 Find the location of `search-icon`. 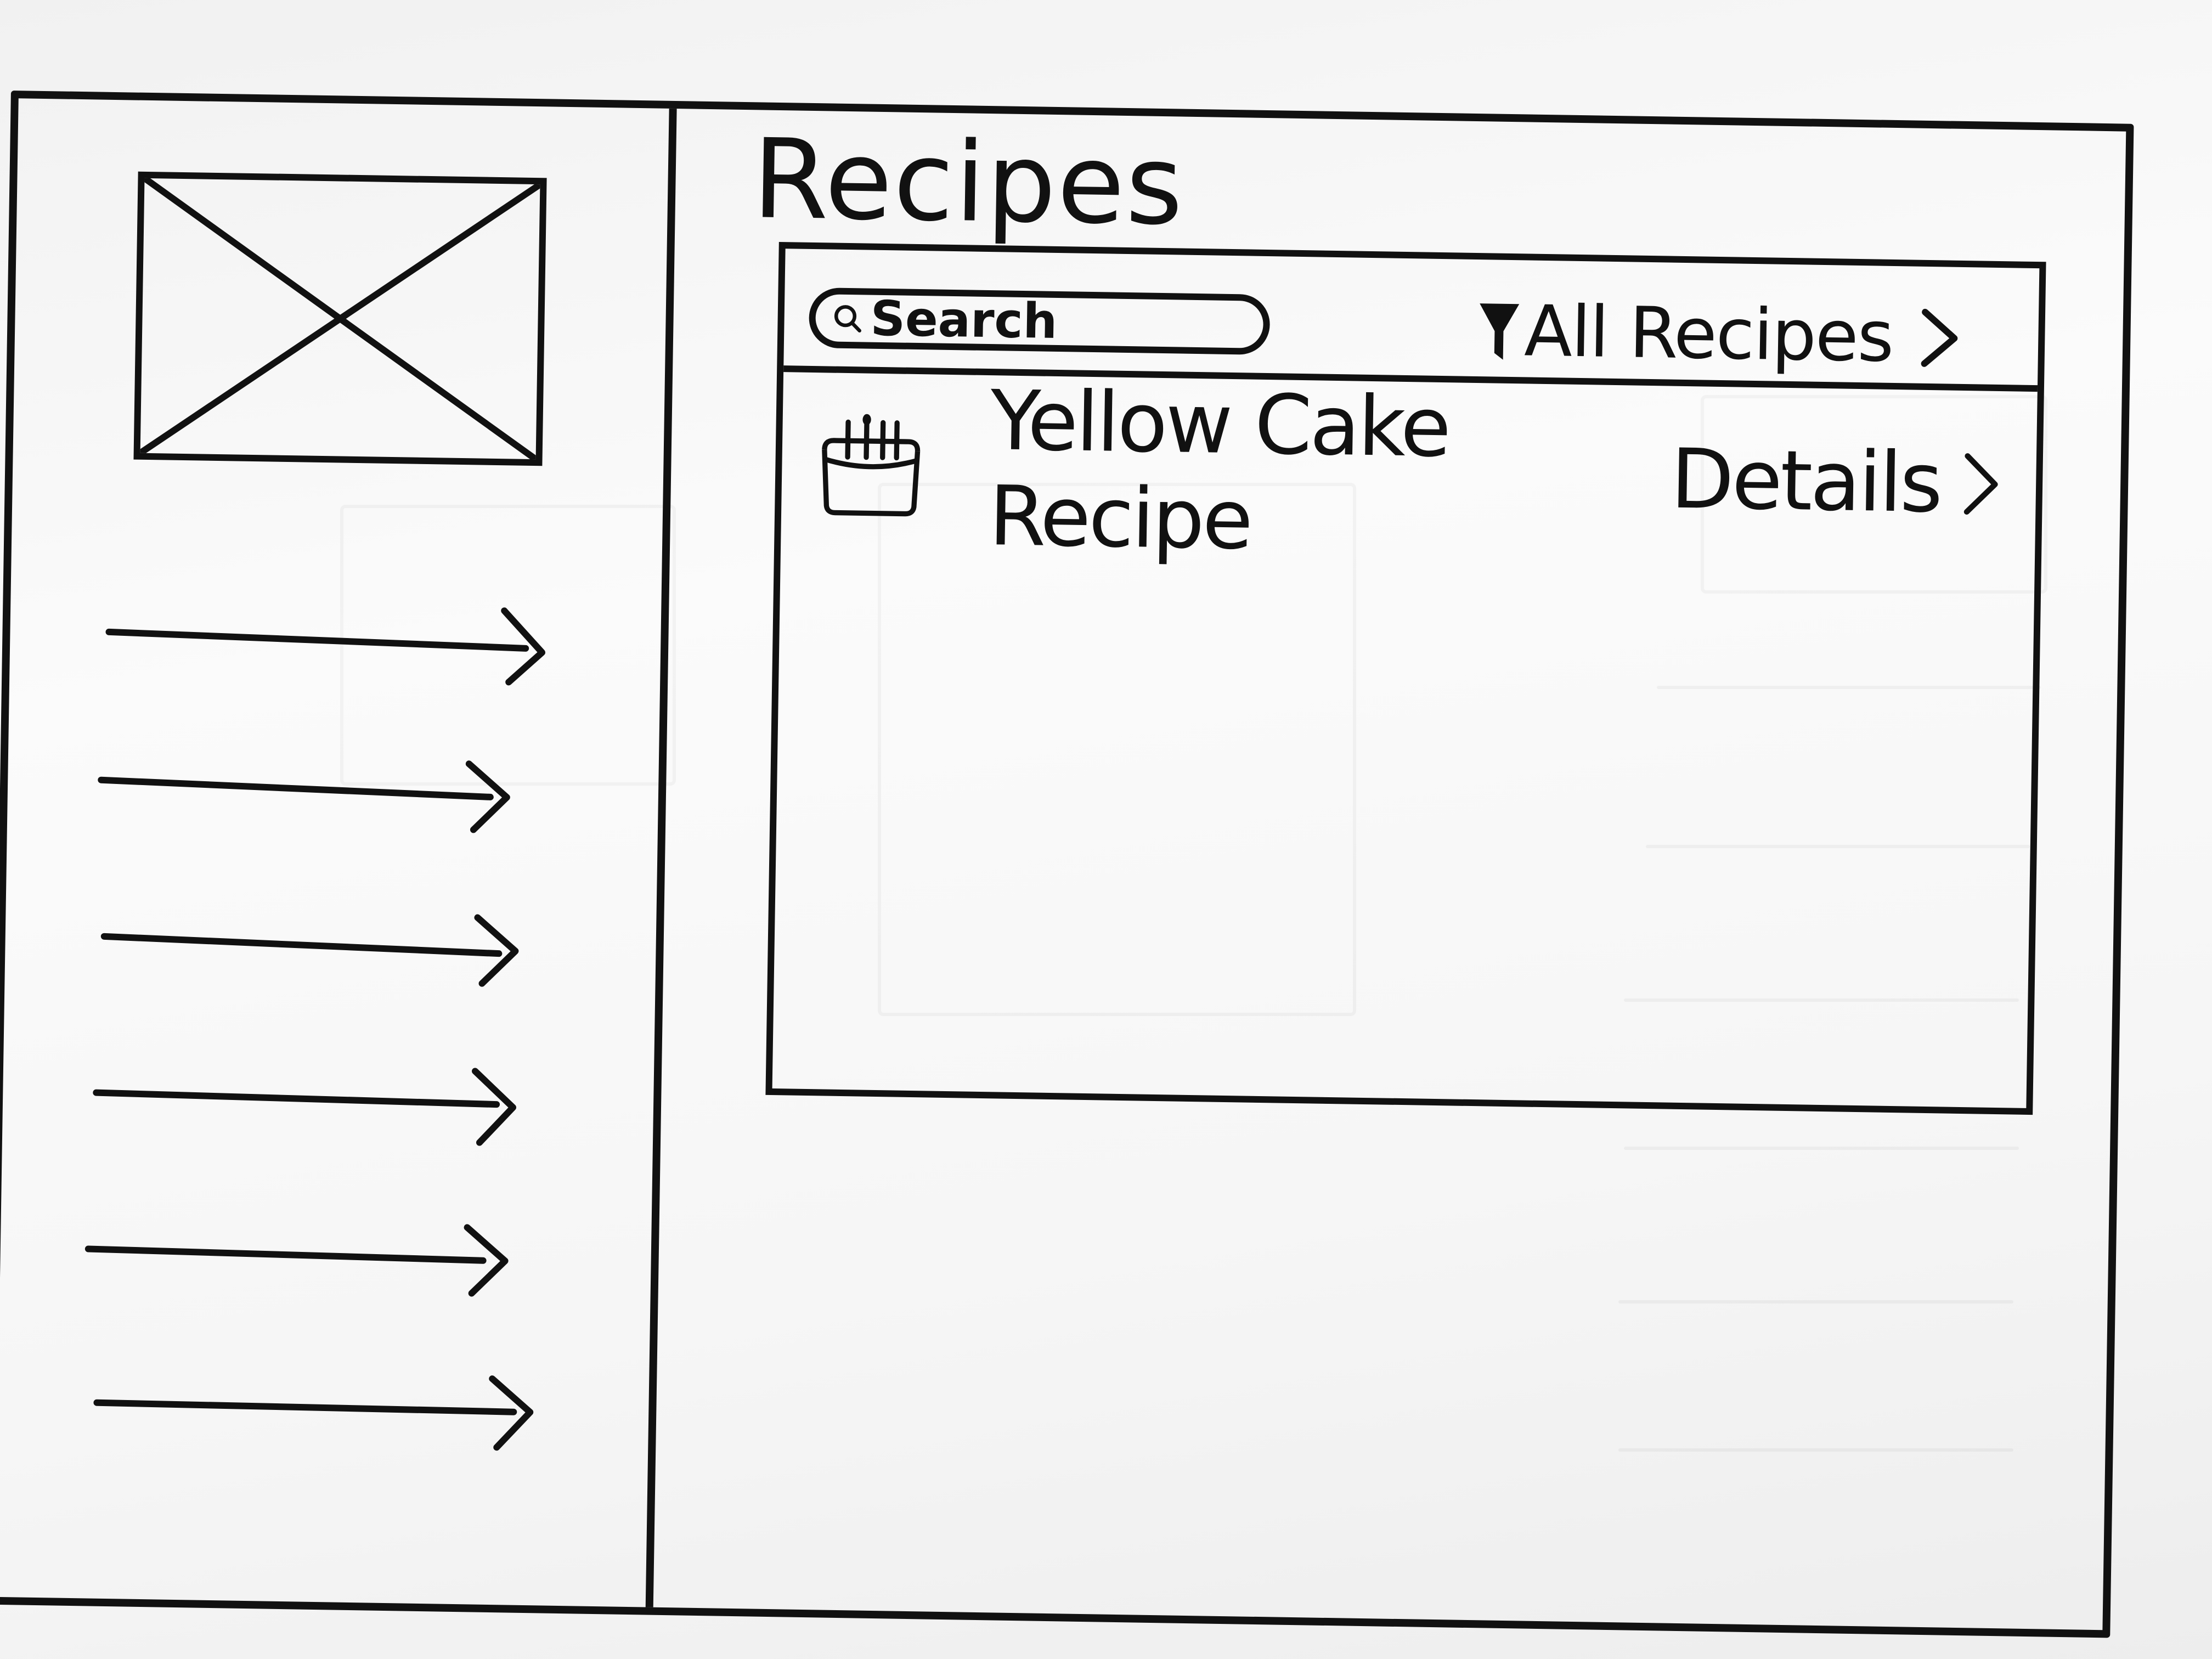

search-icon is located at coordinates (847, 319).